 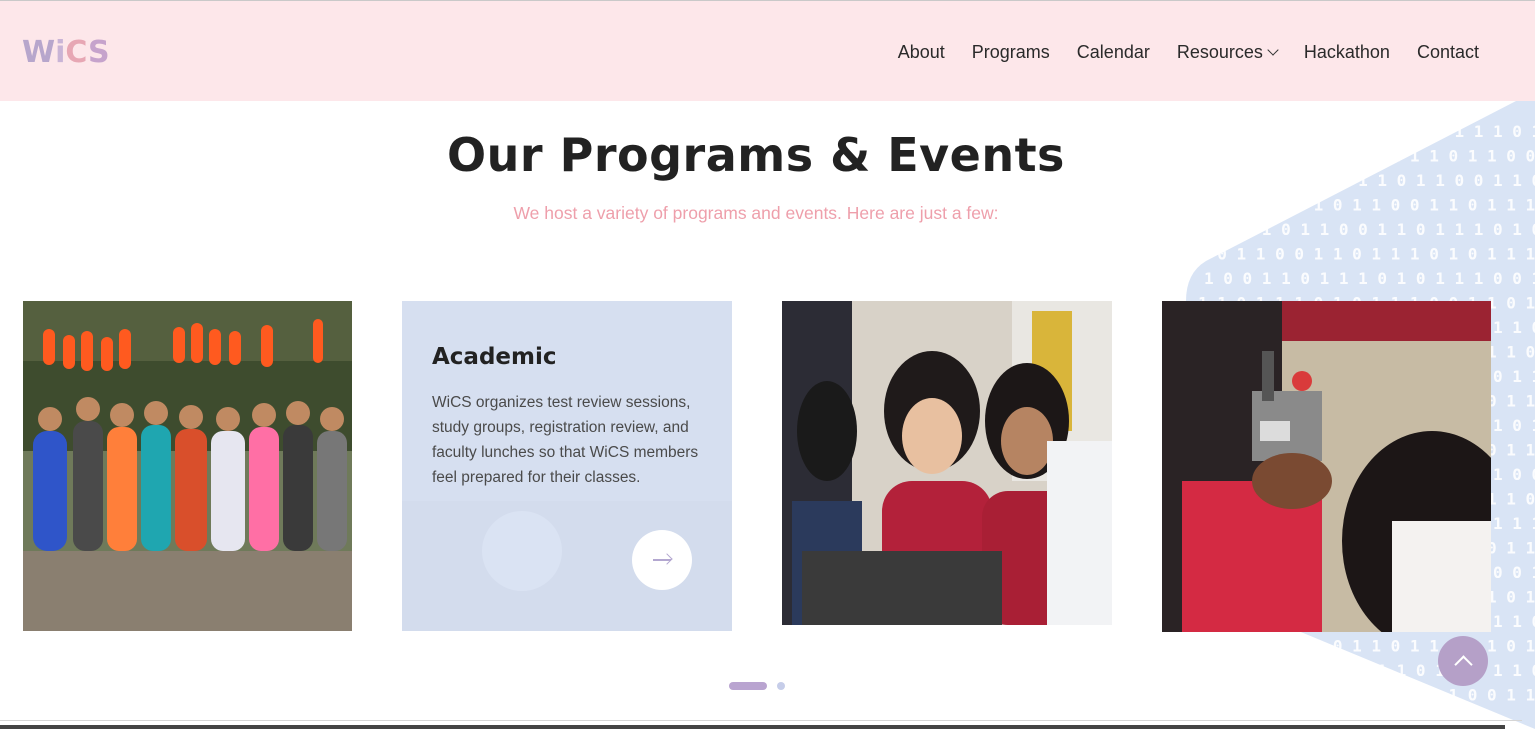 I want to click on robot-kit-photo, so click(x=1326, y=466).